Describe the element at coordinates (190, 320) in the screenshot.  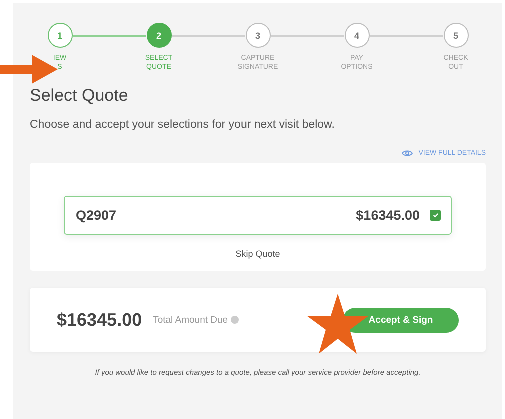
I see `total-label: Total Amount Due` at that location.